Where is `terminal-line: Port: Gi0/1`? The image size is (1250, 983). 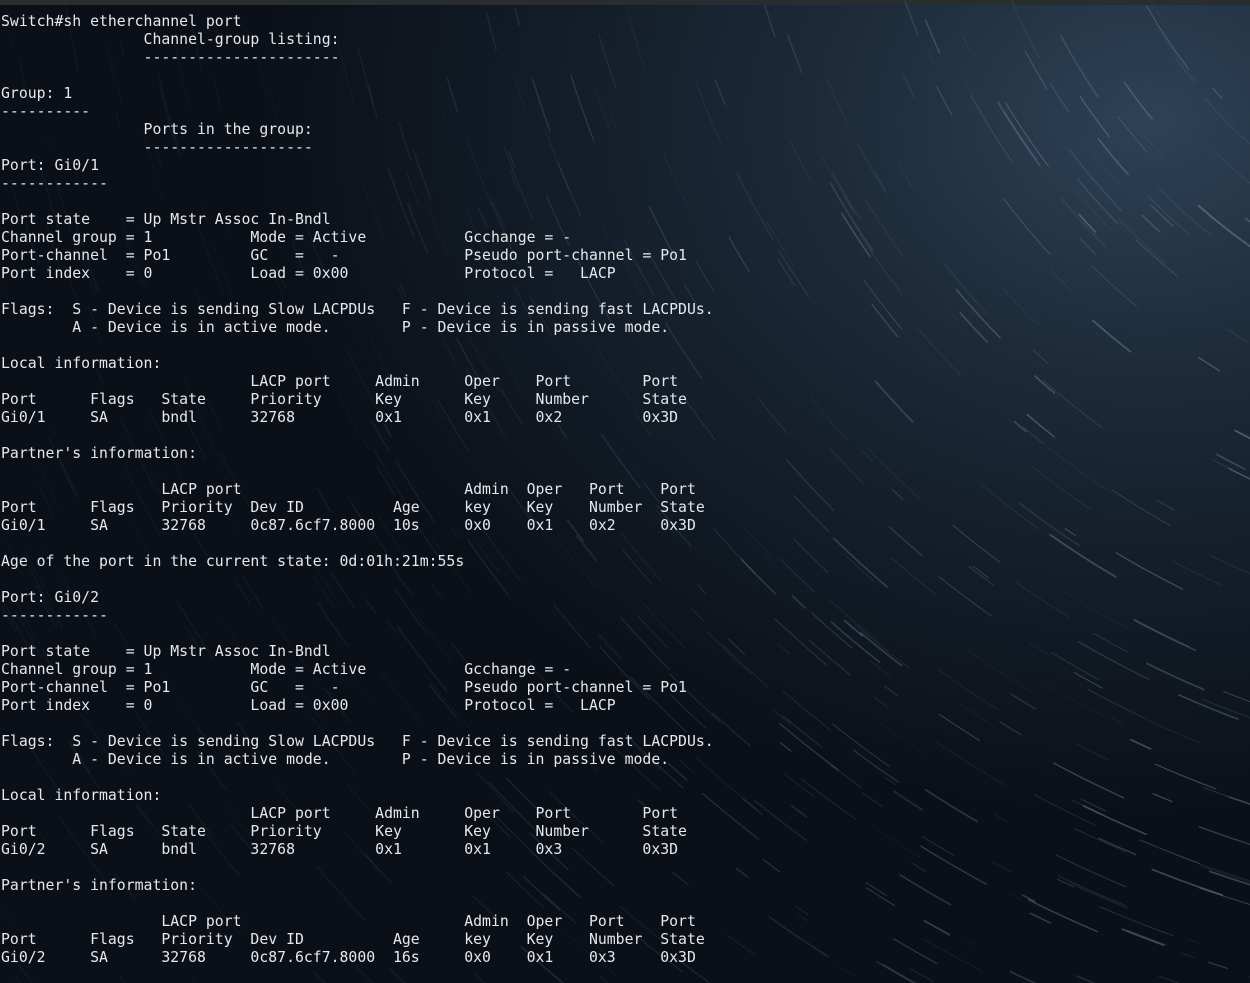
terminal-line: Port: Gi0/1 is located at coordinates (50, 165).